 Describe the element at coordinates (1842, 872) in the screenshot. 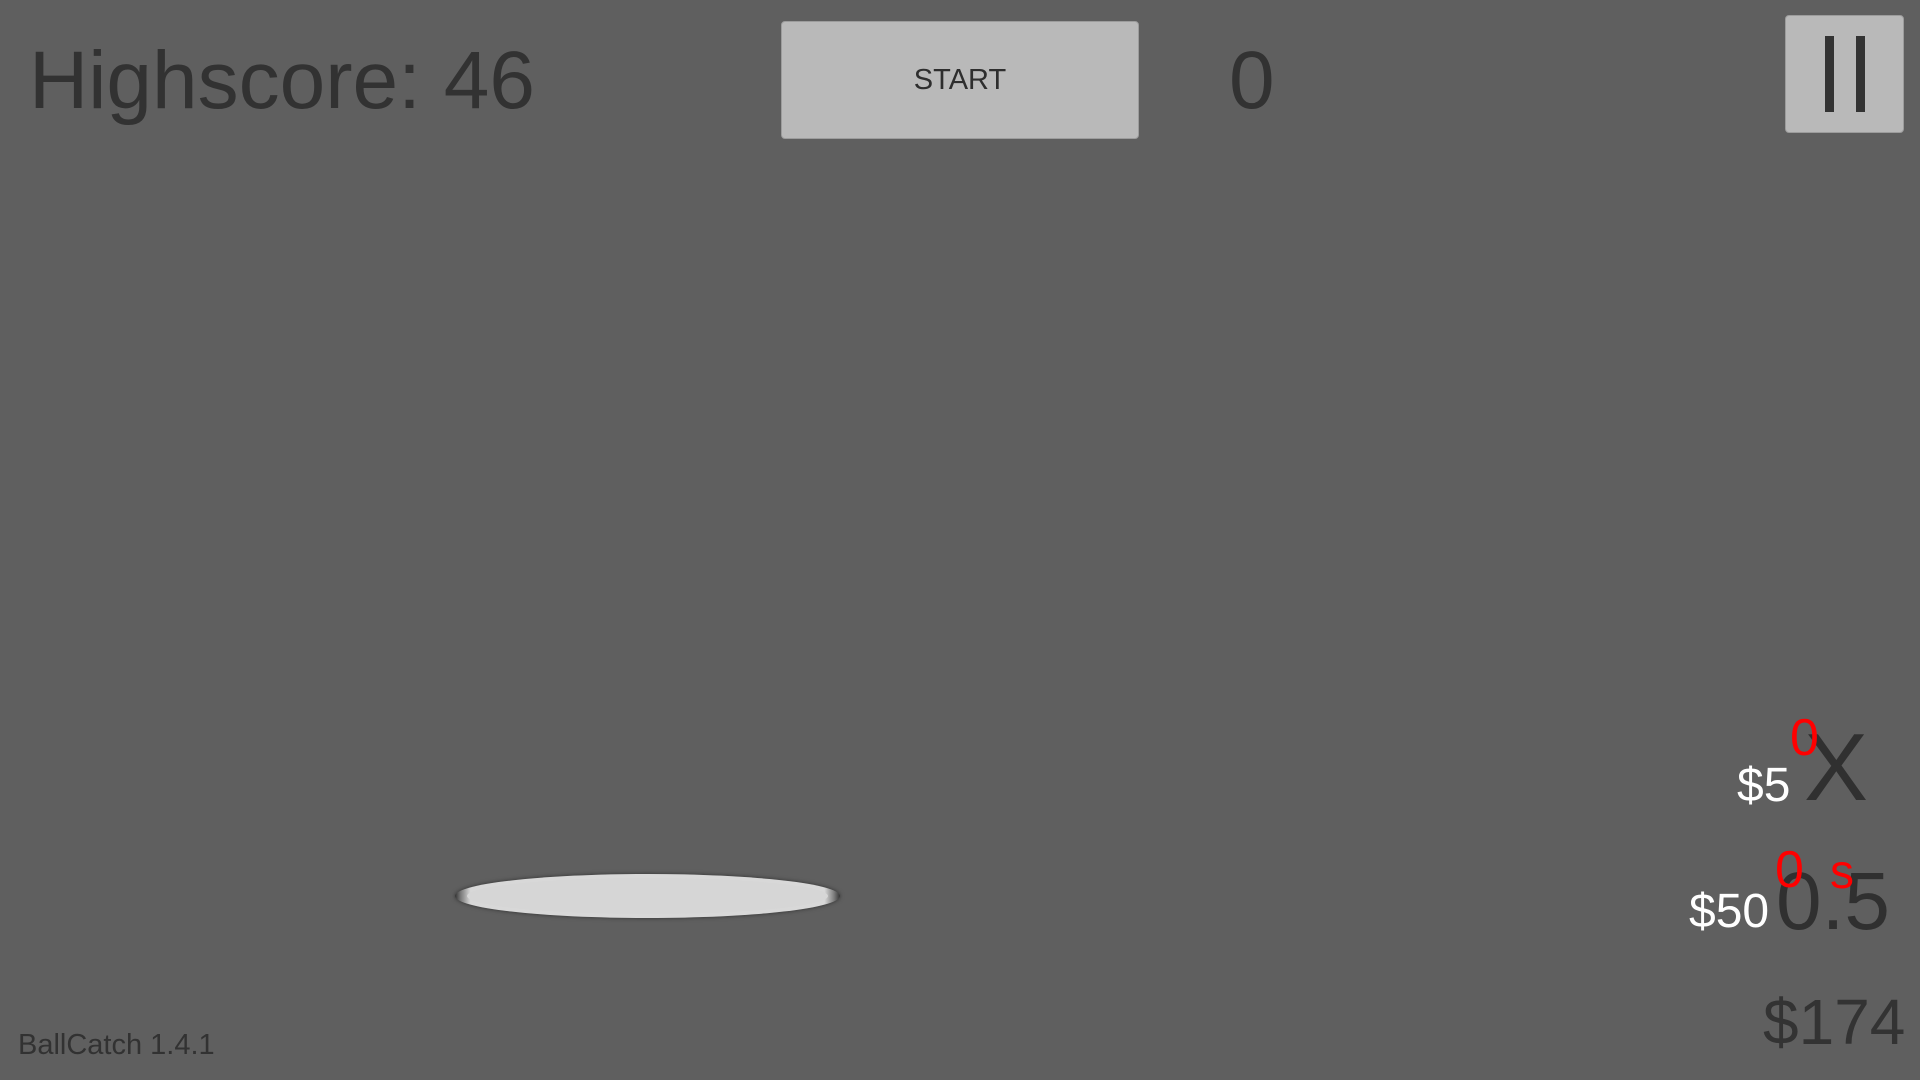

I see `time-unit: s` at that location.